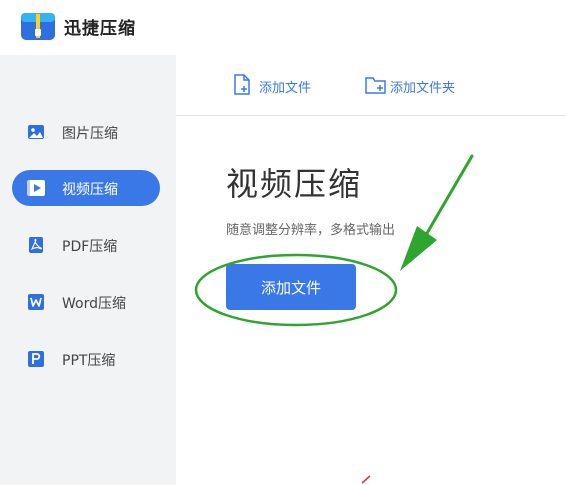 The height and width of the screenshot is (485, 566). I want to click on sidebar-item-label: 视频压缩, so click(90, 190).